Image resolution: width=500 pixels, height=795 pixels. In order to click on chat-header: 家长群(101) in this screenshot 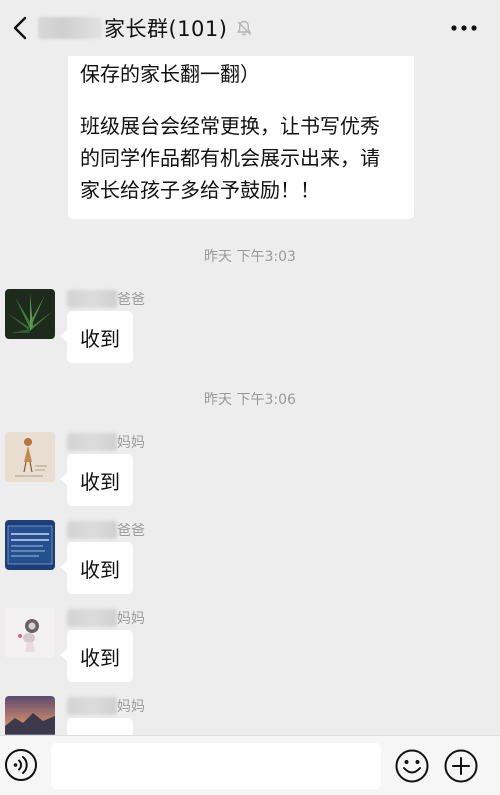, I will do `click(250, 28)`.